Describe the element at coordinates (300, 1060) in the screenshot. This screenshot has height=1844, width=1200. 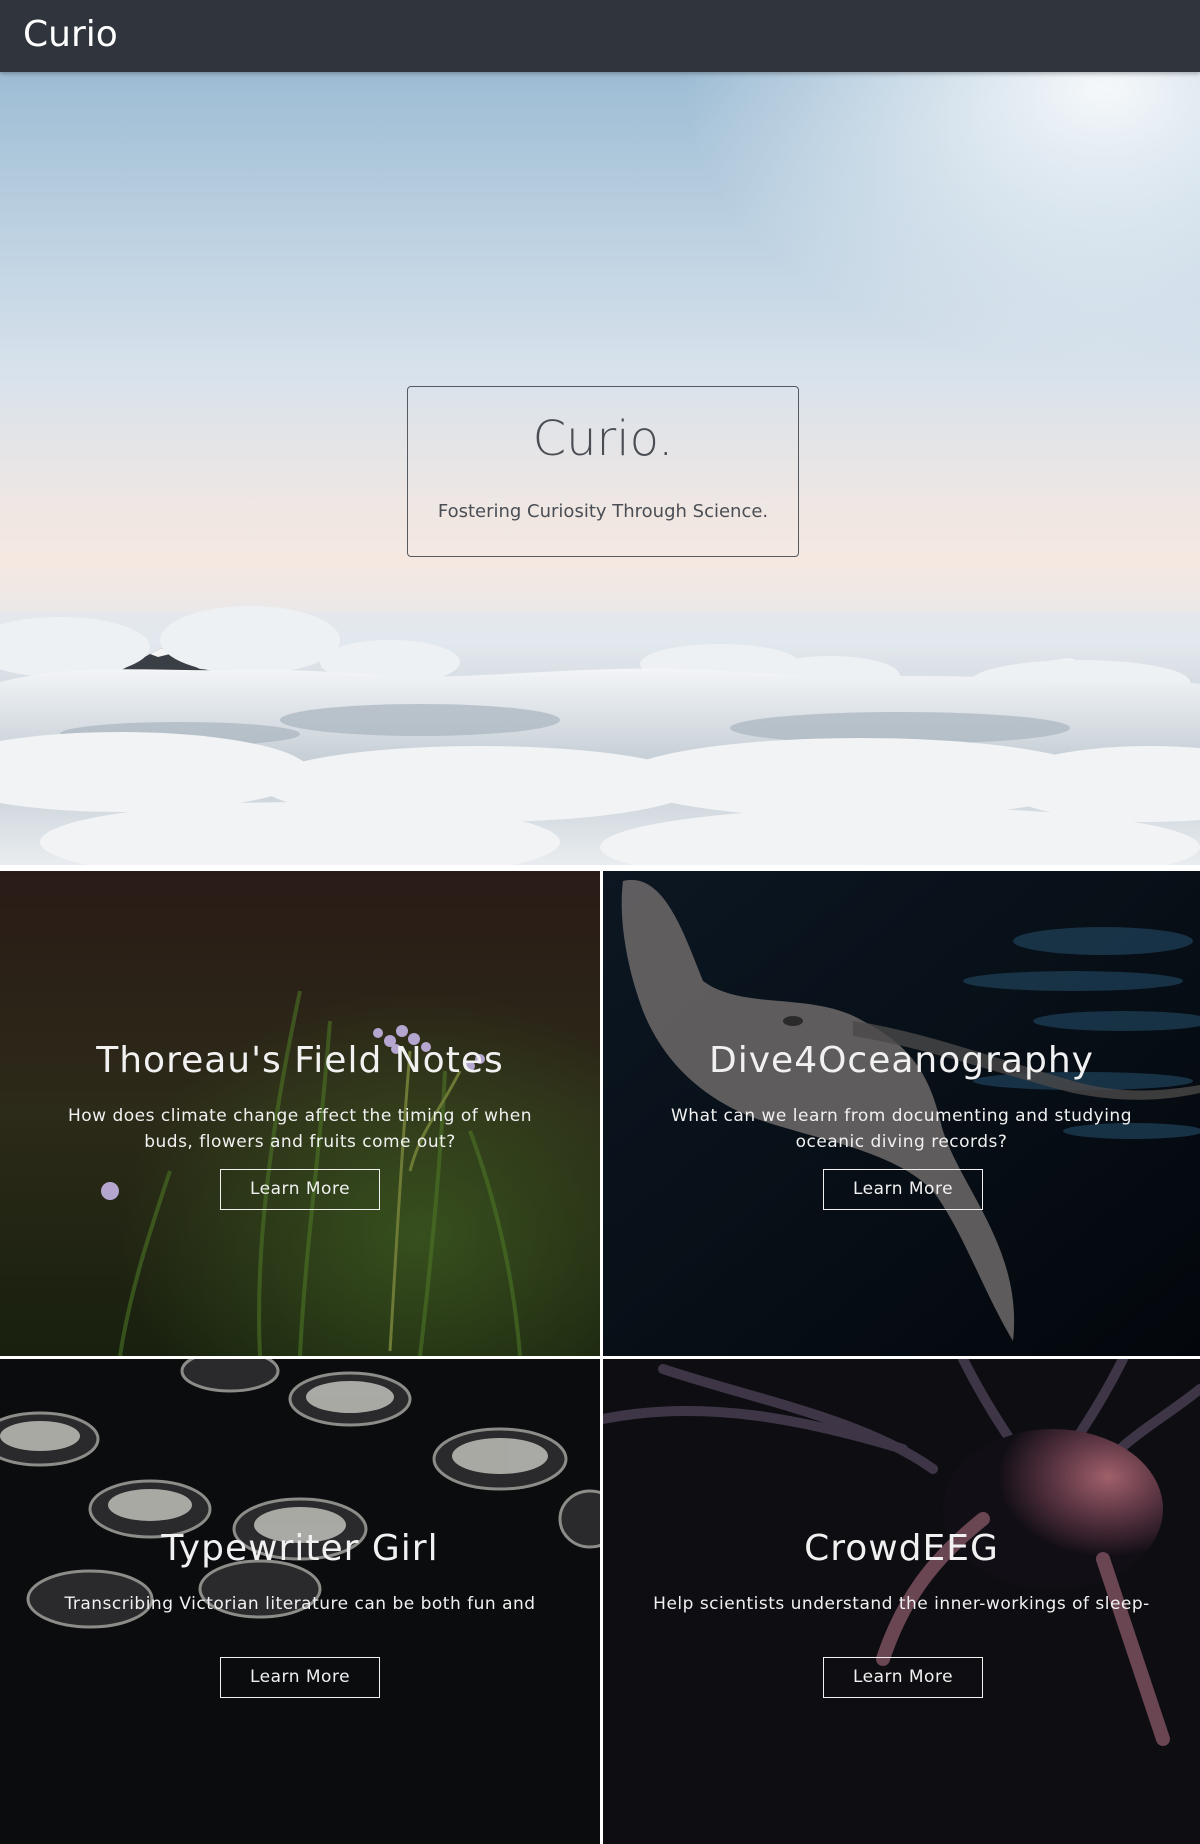
I see `card-title: Thoreau's Field Notes` at that location.